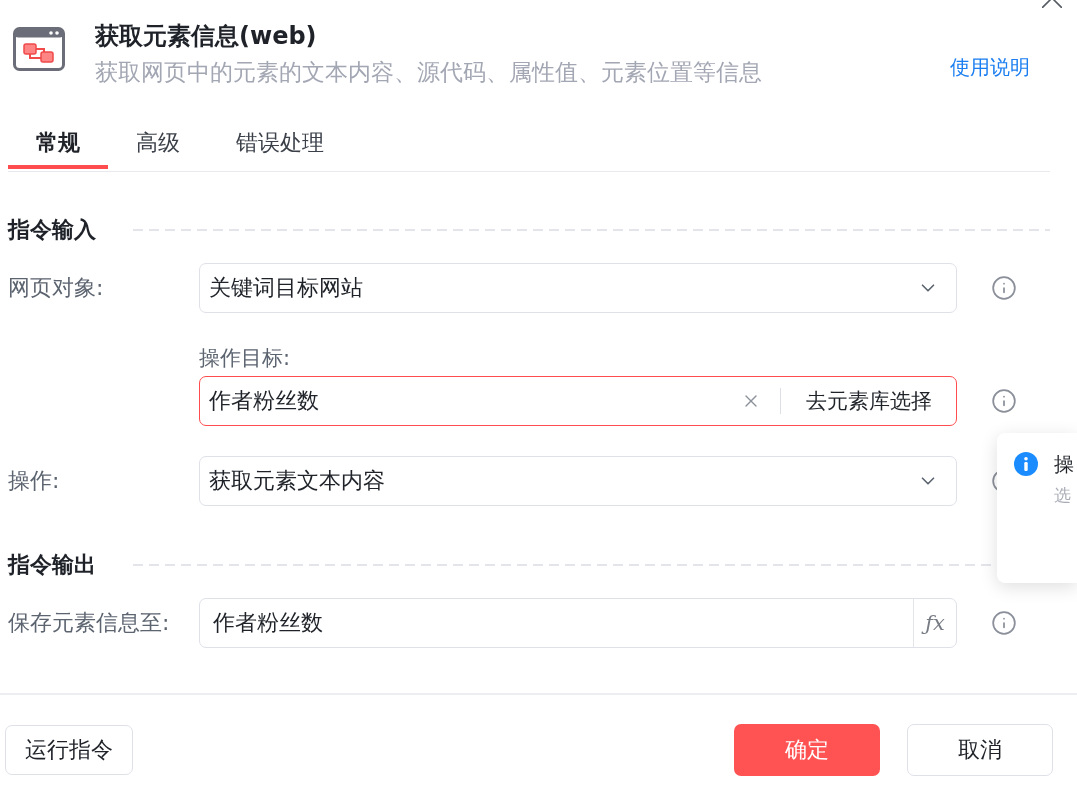 Image resolution: width=1077 pixels, height=792 pixels. What do you see at coordinates (578, 623) in the screenshot?
I see `variable-input-field: 作者粉丝数 ƒx` at bounding box center [578, 623].